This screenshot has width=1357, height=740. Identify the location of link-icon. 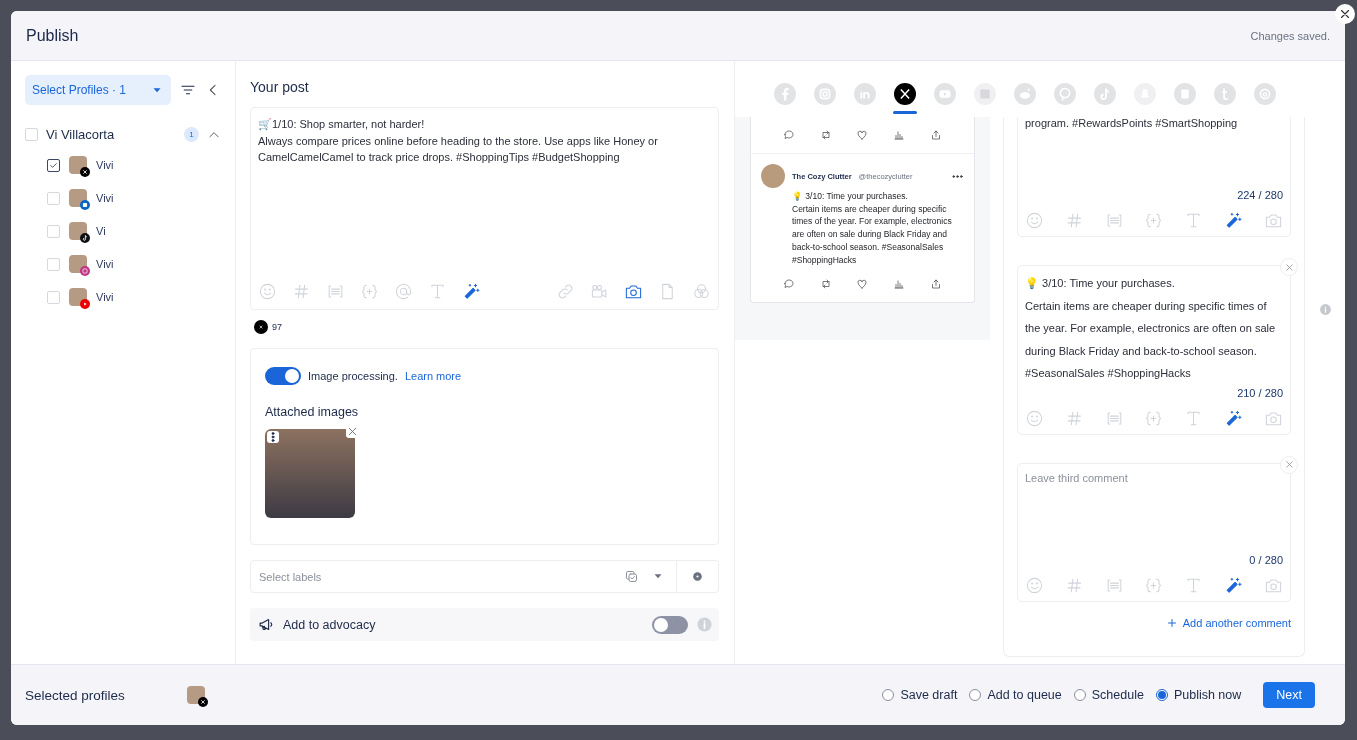
(565, 291).